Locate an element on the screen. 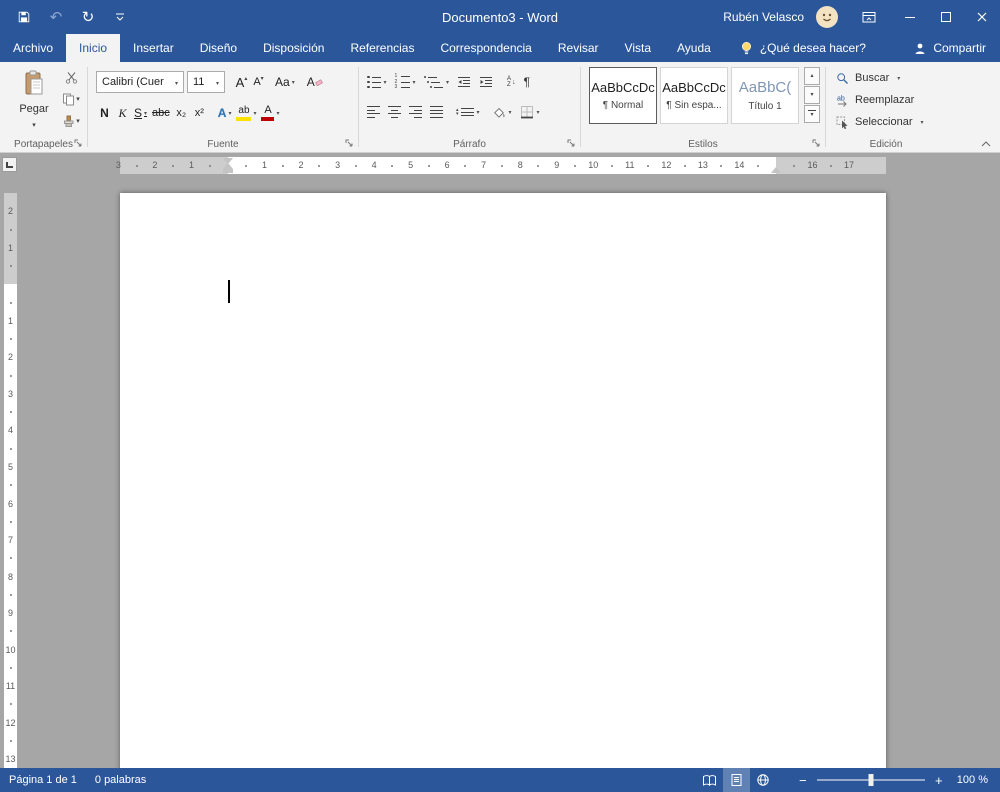 The height and width of the screenshot is (792, 1000). show-paragraph-marks-button: ¶ is located at coordinates (527, 82).